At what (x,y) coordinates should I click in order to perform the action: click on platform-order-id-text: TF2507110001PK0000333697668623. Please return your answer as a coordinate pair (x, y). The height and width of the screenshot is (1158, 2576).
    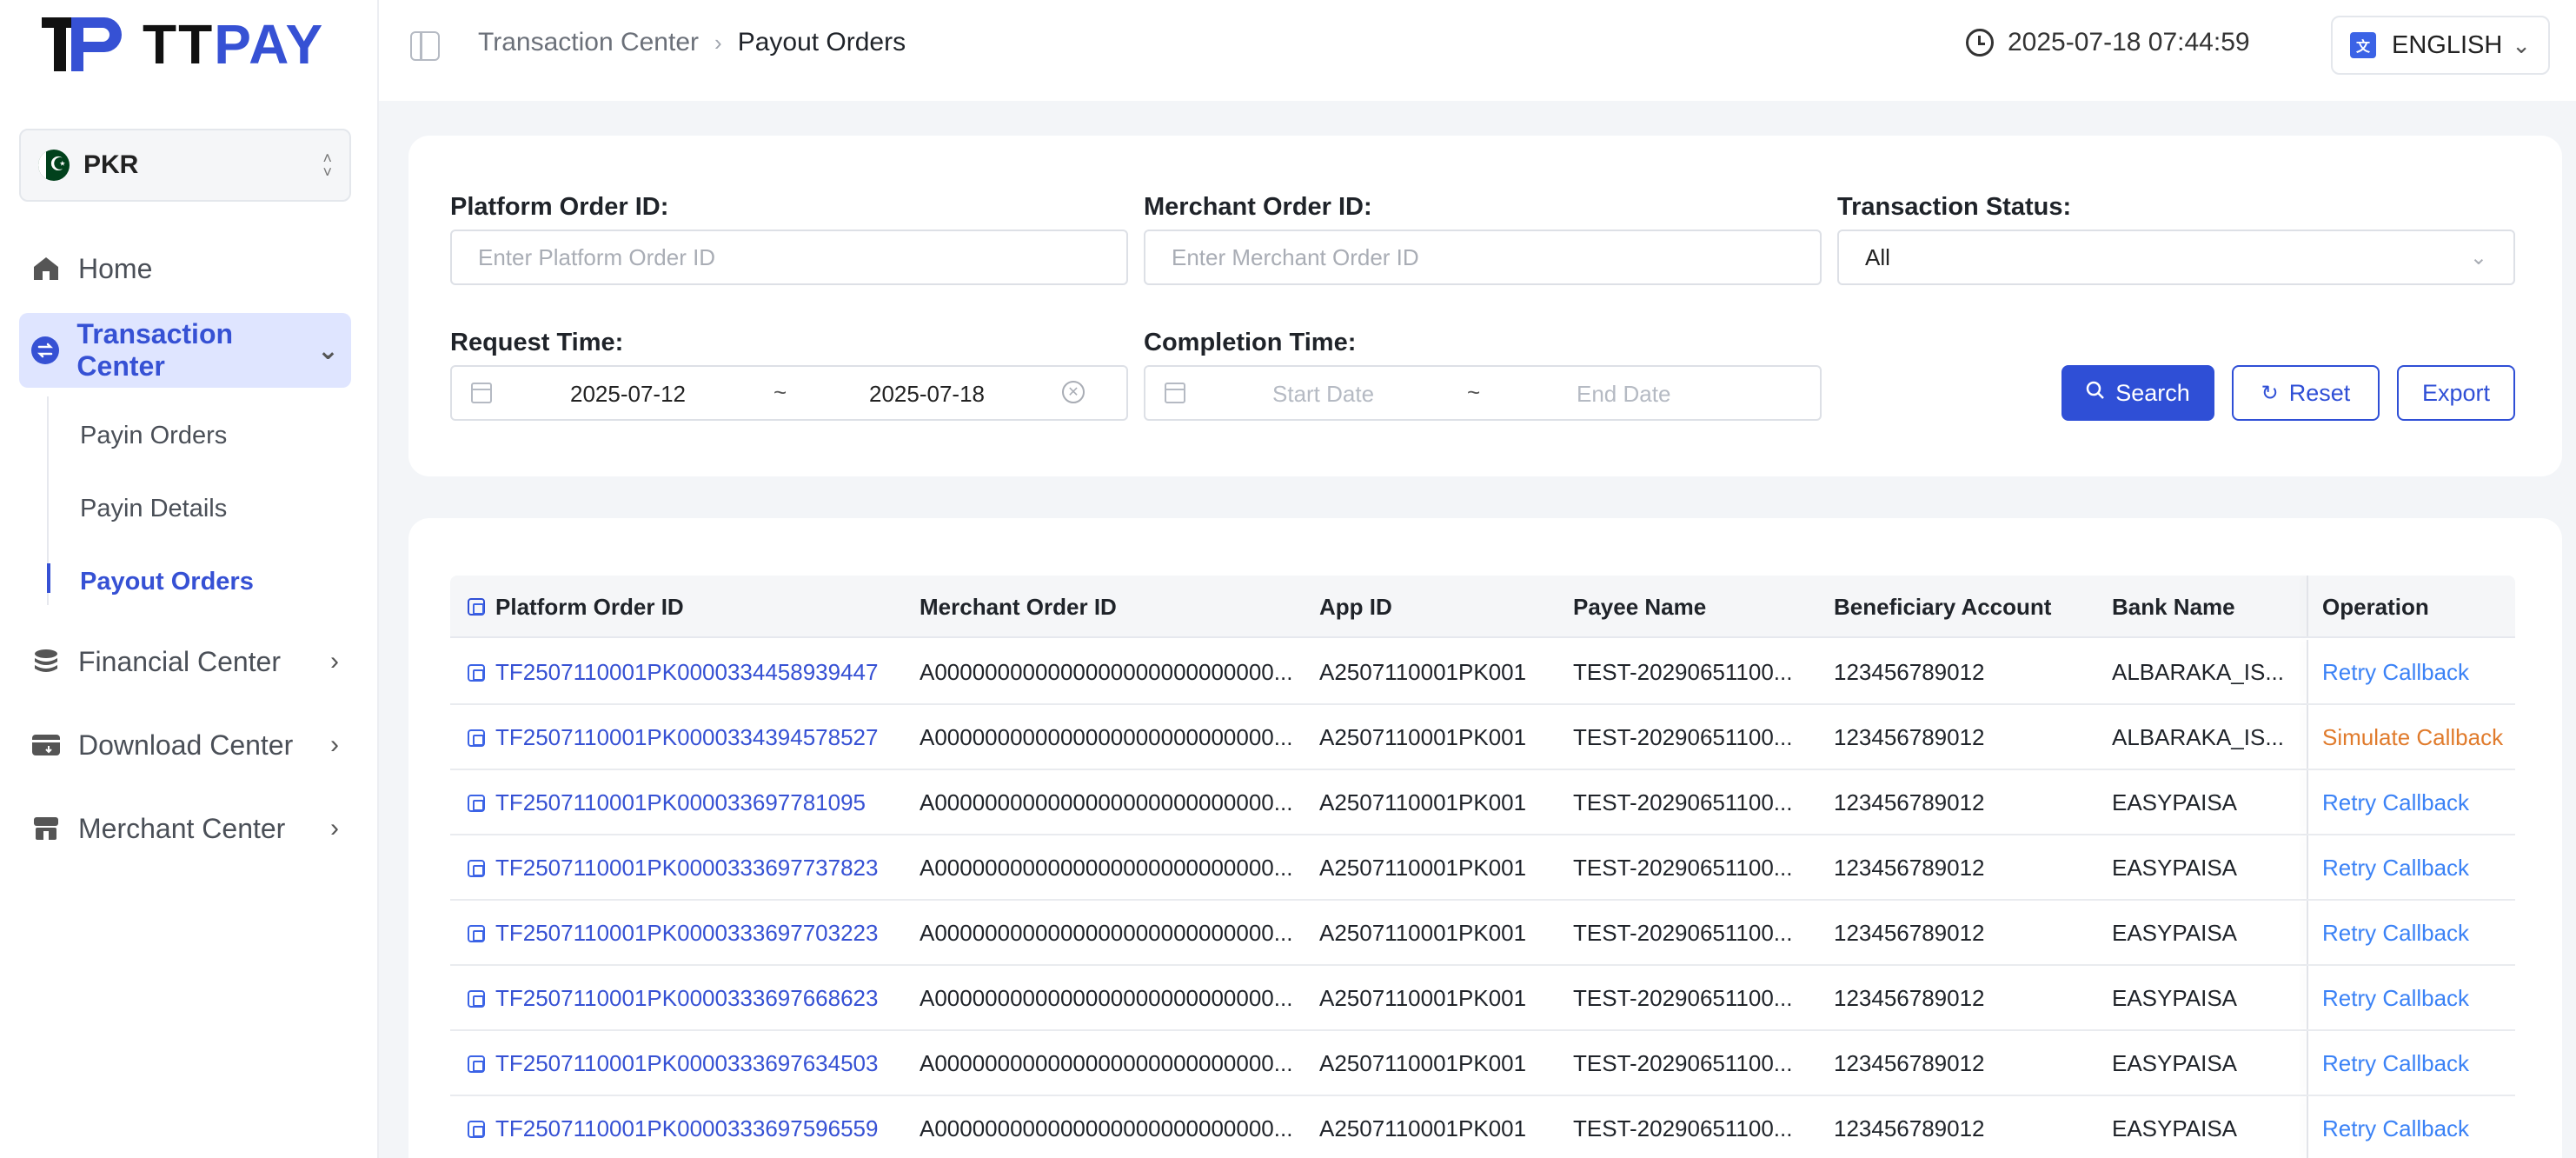
    Looking at the image, I should click on (686, 999).